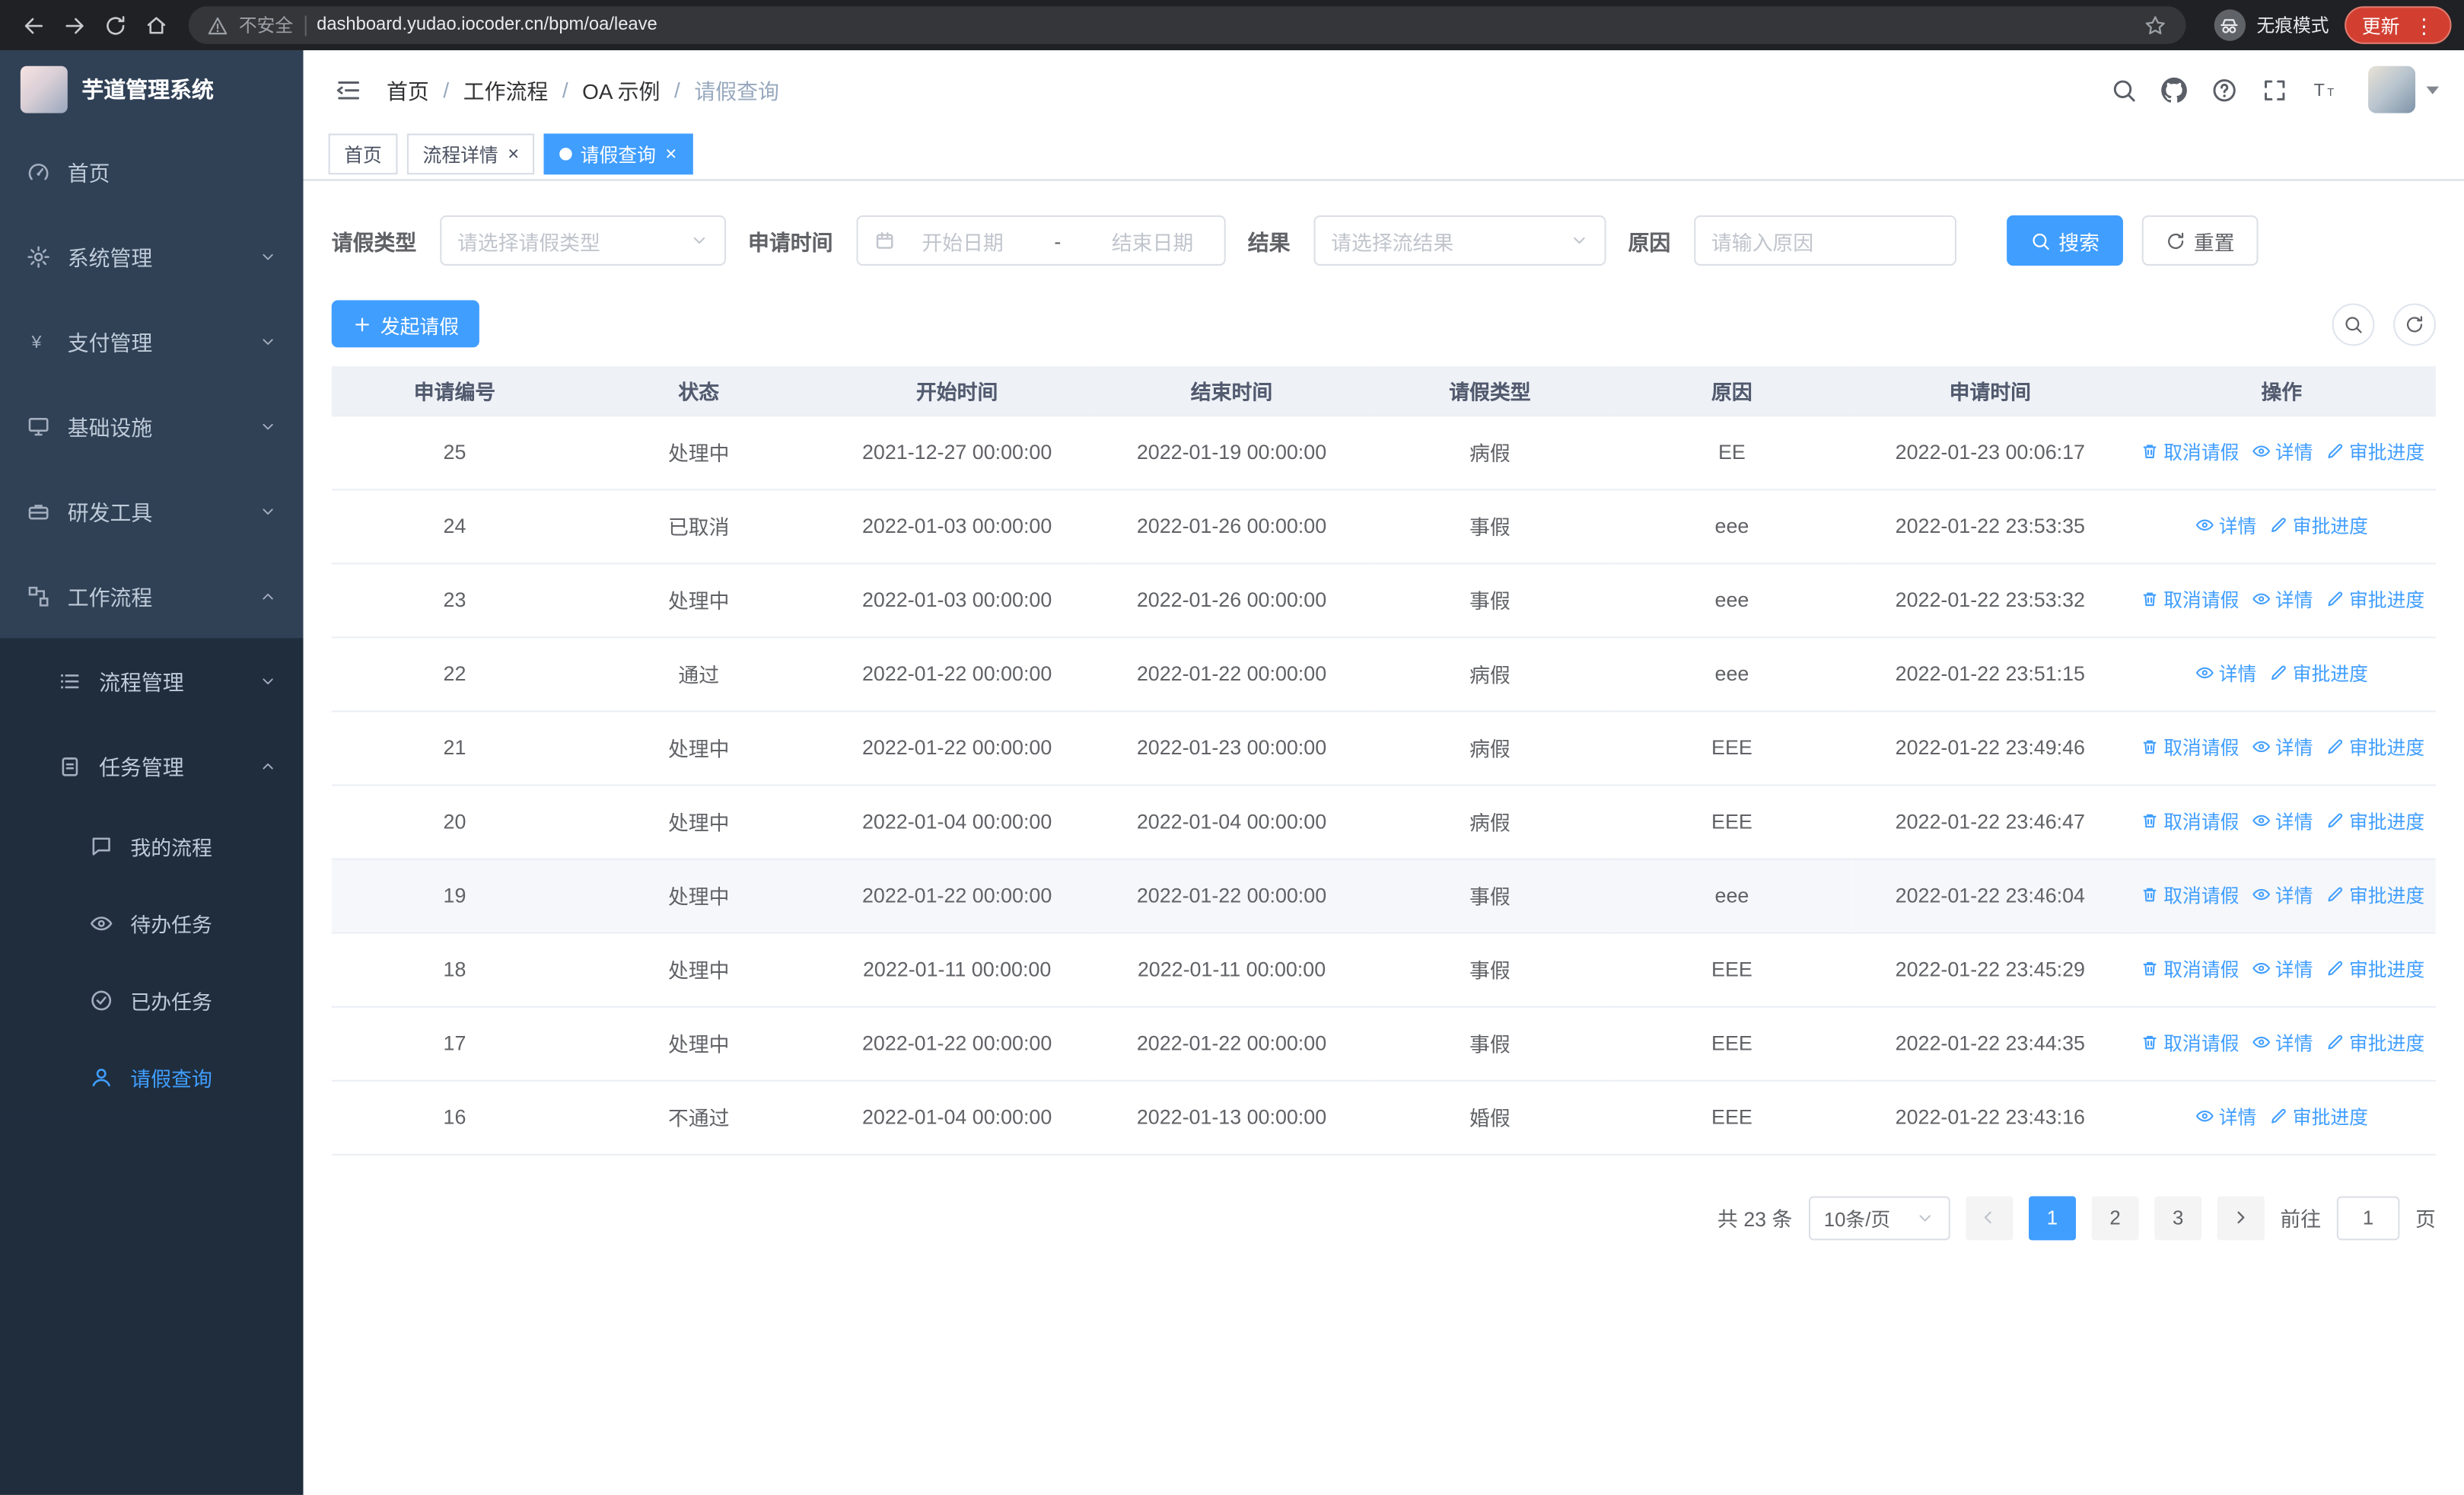 The height and width of the screenshot is (1495, 2464). Describe the element at coordinates (2414, 324) in the screenshot. I see `refresh-table-button` at that location.